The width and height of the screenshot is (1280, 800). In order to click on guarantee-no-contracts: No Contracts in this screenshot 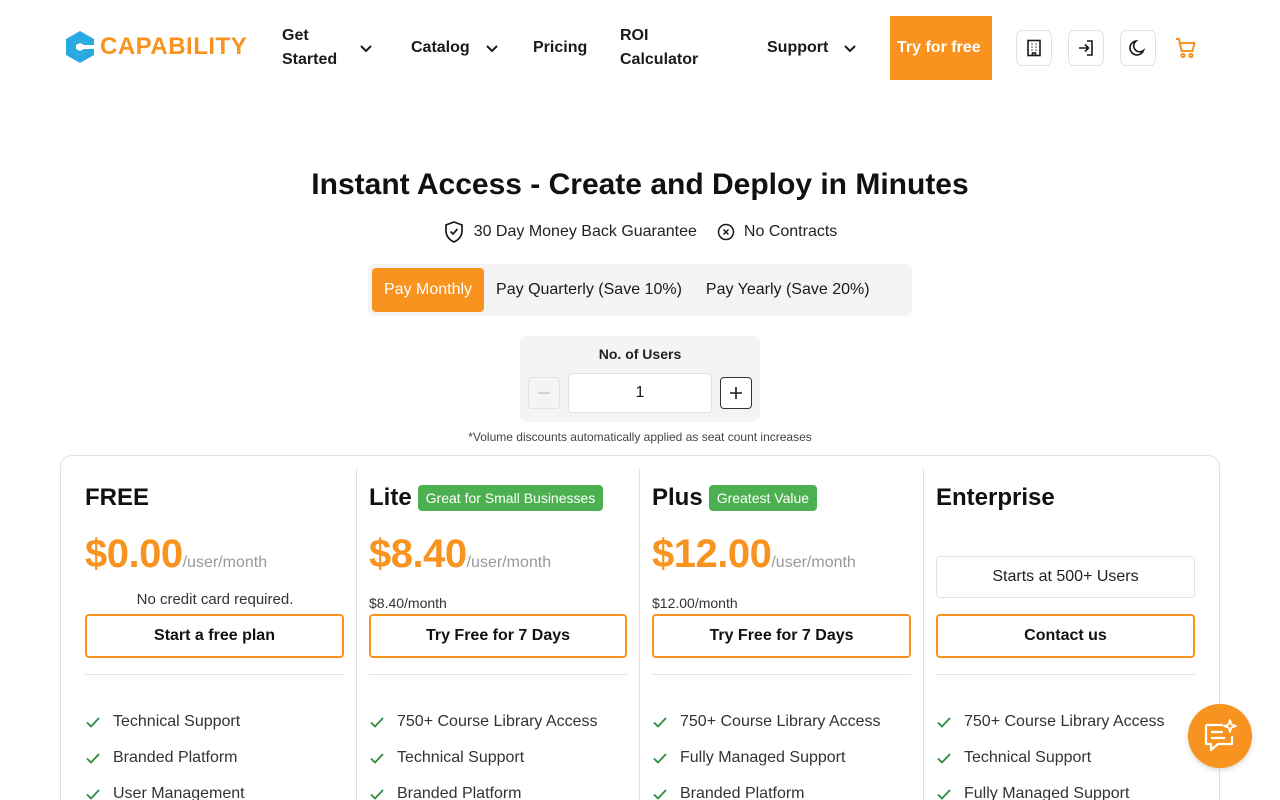, I will do `click(777, 232)`.